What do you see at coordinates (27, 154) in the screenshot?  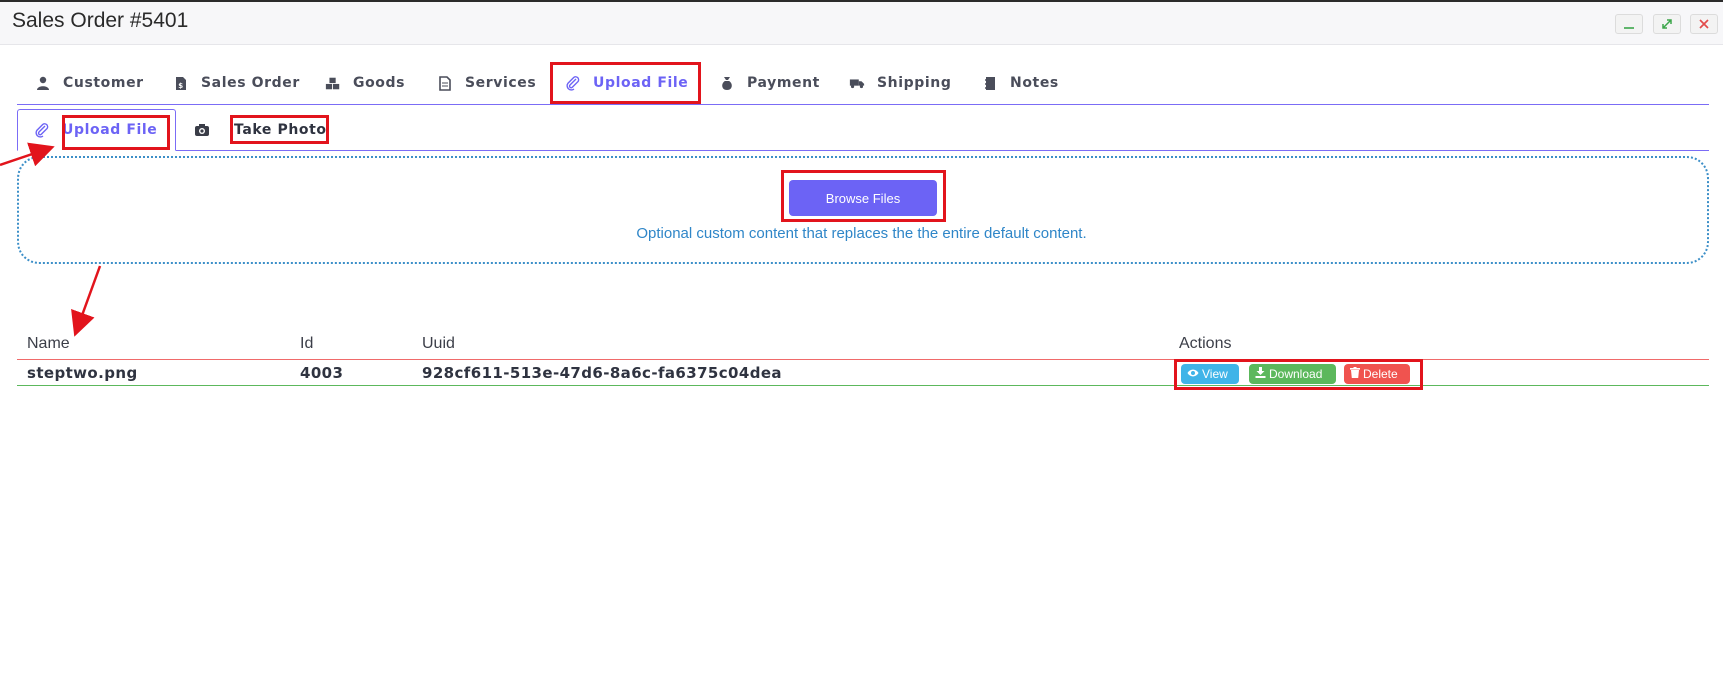 I see `arrow-to-upload-subtab` at bounding box center [27, 154].